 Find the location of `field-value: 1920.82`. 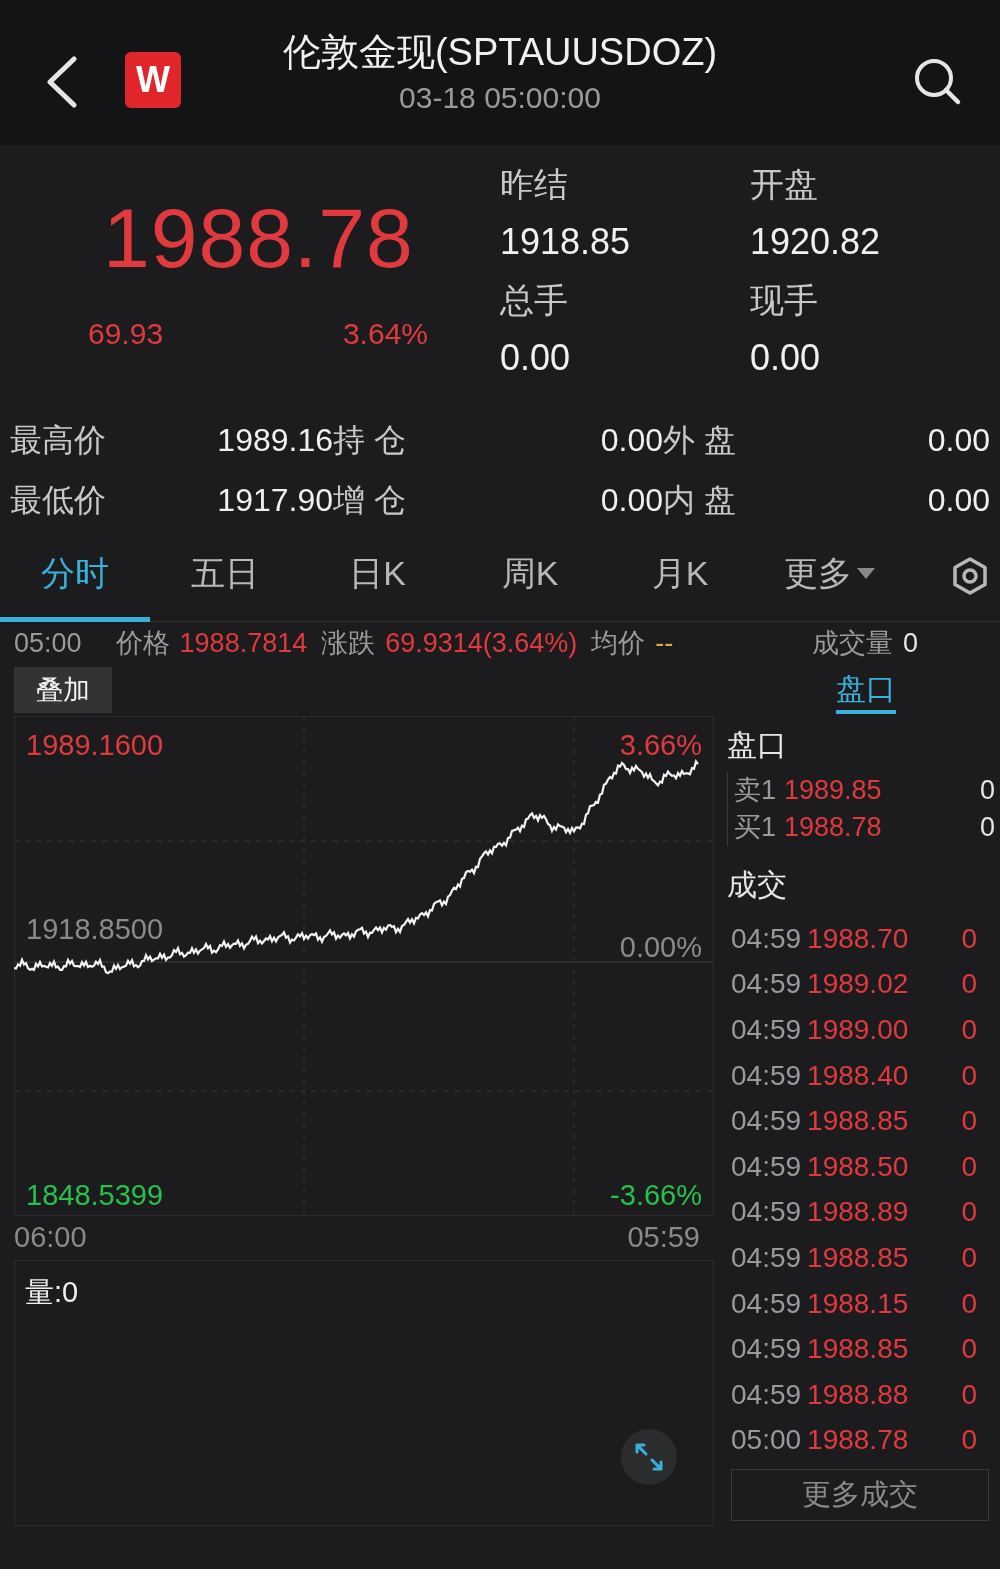

field-value: 1920.82 is located at coordinates (816, 242).